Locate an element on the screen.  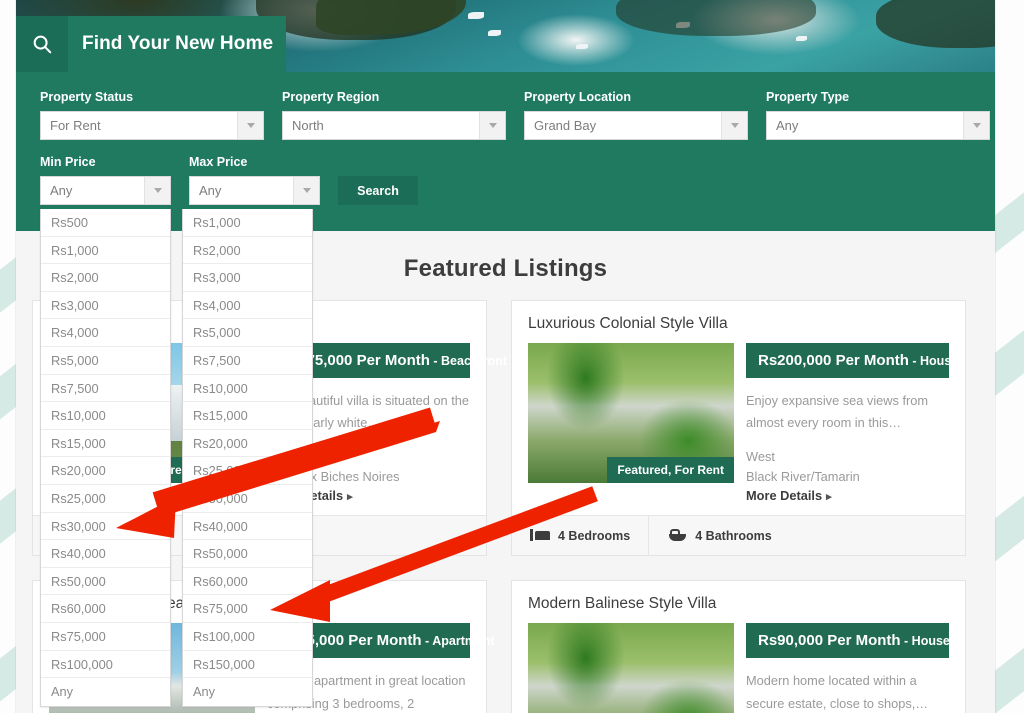
dropdown-option: Rs150,000 is located at coordinates (247, 665).